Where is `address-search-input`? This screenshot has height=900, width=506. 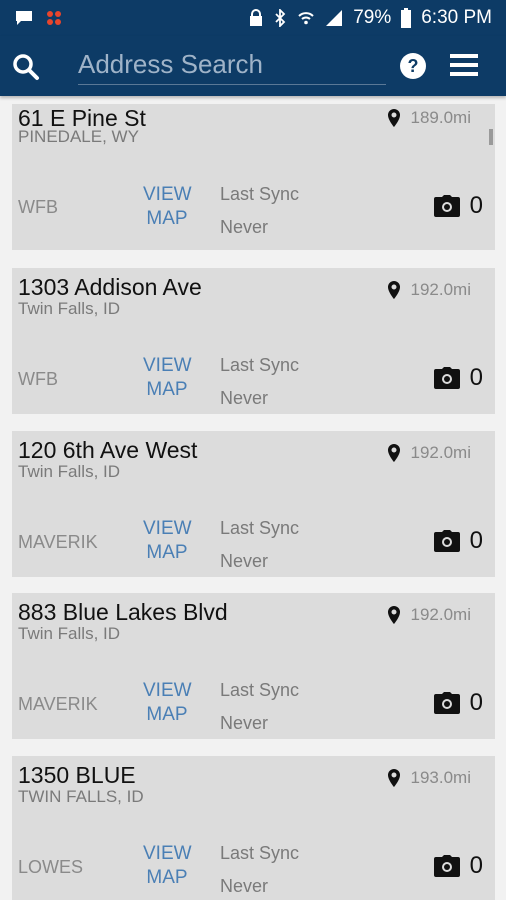
address-search-input is located at coordinates (232, 64).